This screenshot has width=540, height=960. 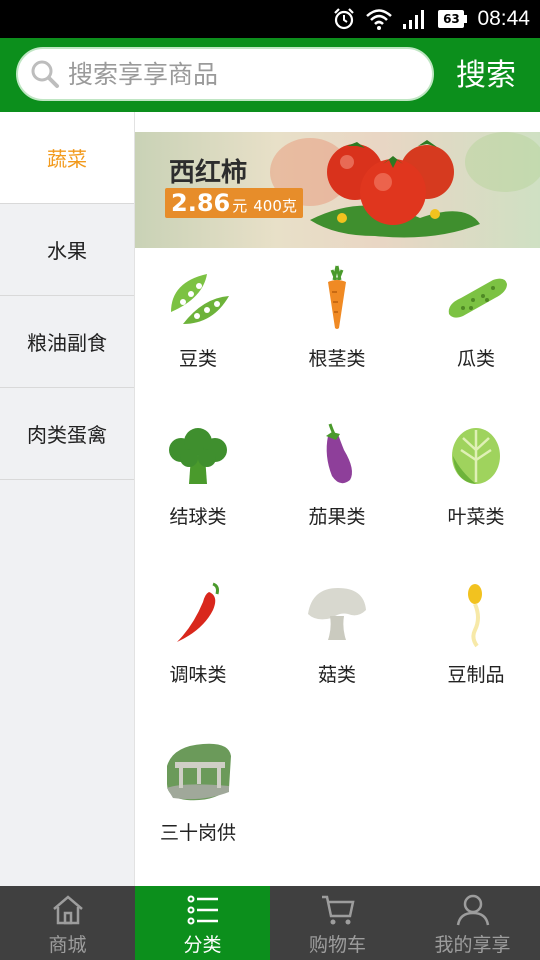 What do you see at coordinates (198, 326) in the screenshot?
I see `subcategory-beans: 豆类` at bounding box center [198, 326].